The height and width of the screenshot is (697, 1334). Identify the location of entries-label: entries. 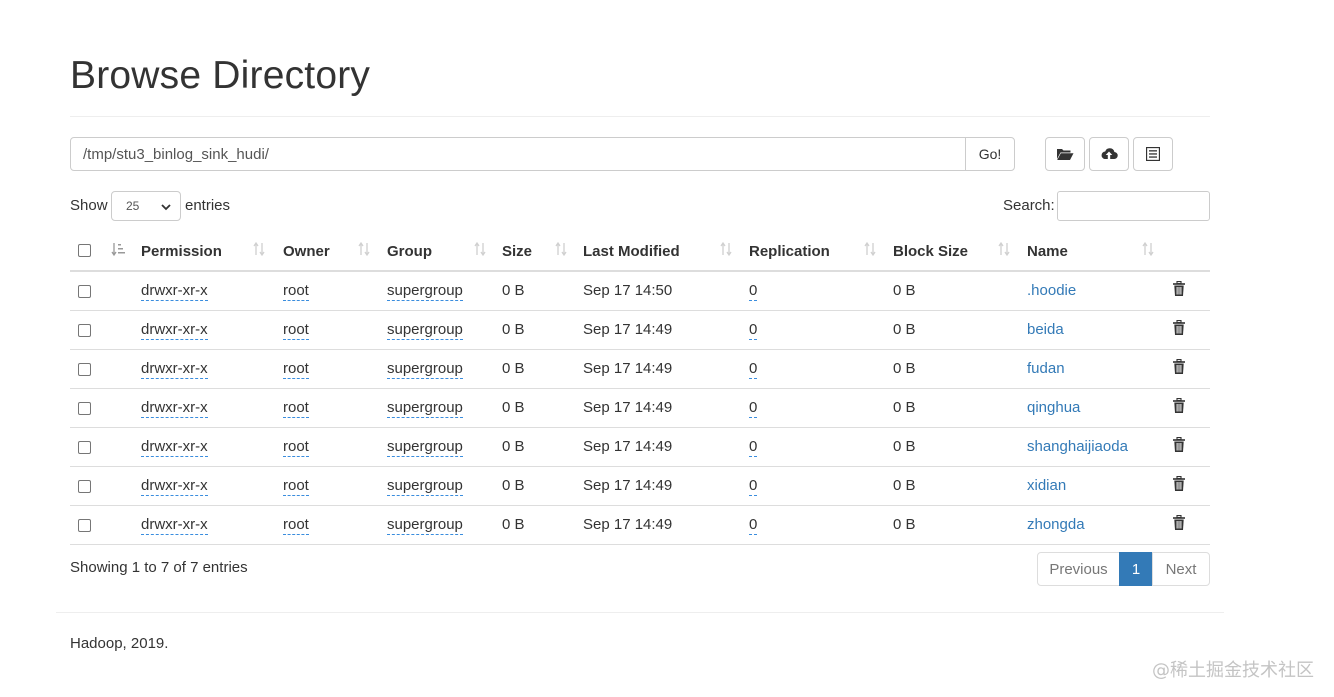
(208, 205).